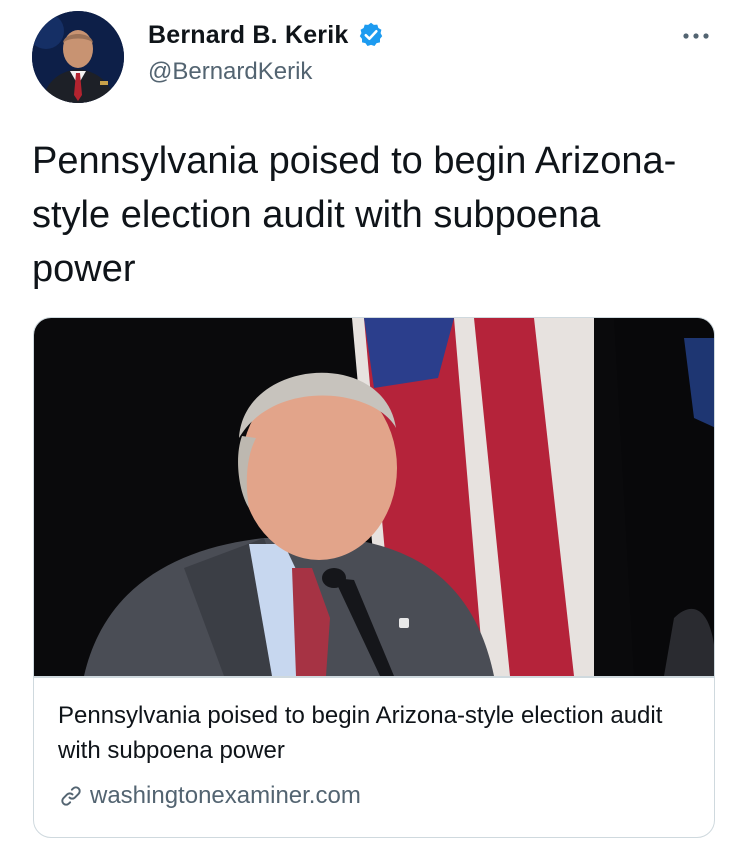  What do you see at coordinates (371, 35) in the screenshot?
I see `verified-badge-icon` at bounding box center [371, 35].